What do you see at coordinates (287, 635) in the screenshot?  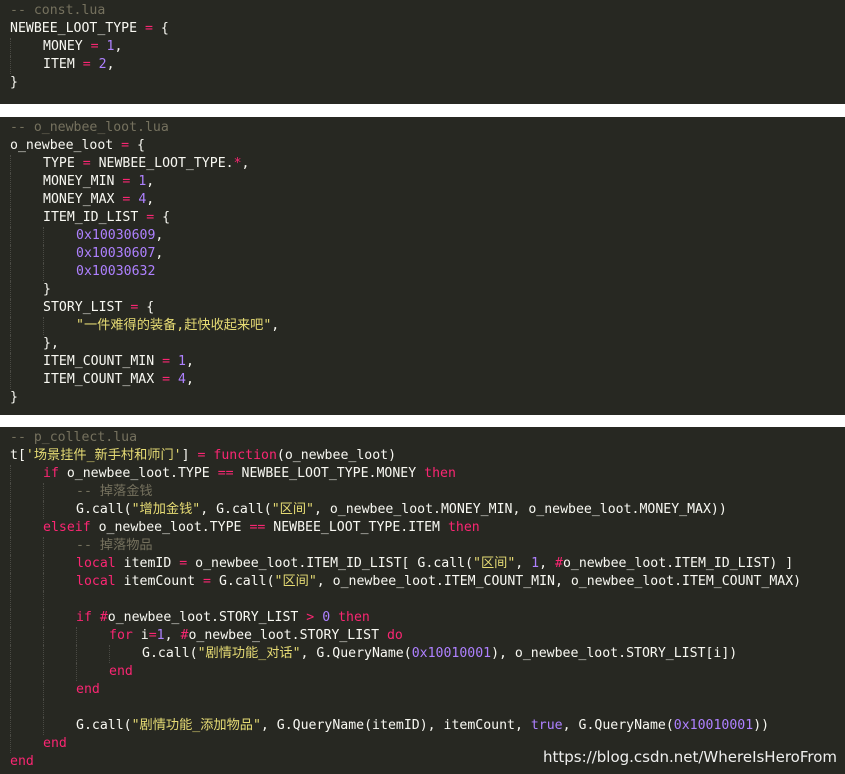 I see `code-token: o_newbee_loot.STORY_LIST` at bounding box center [287, 635].